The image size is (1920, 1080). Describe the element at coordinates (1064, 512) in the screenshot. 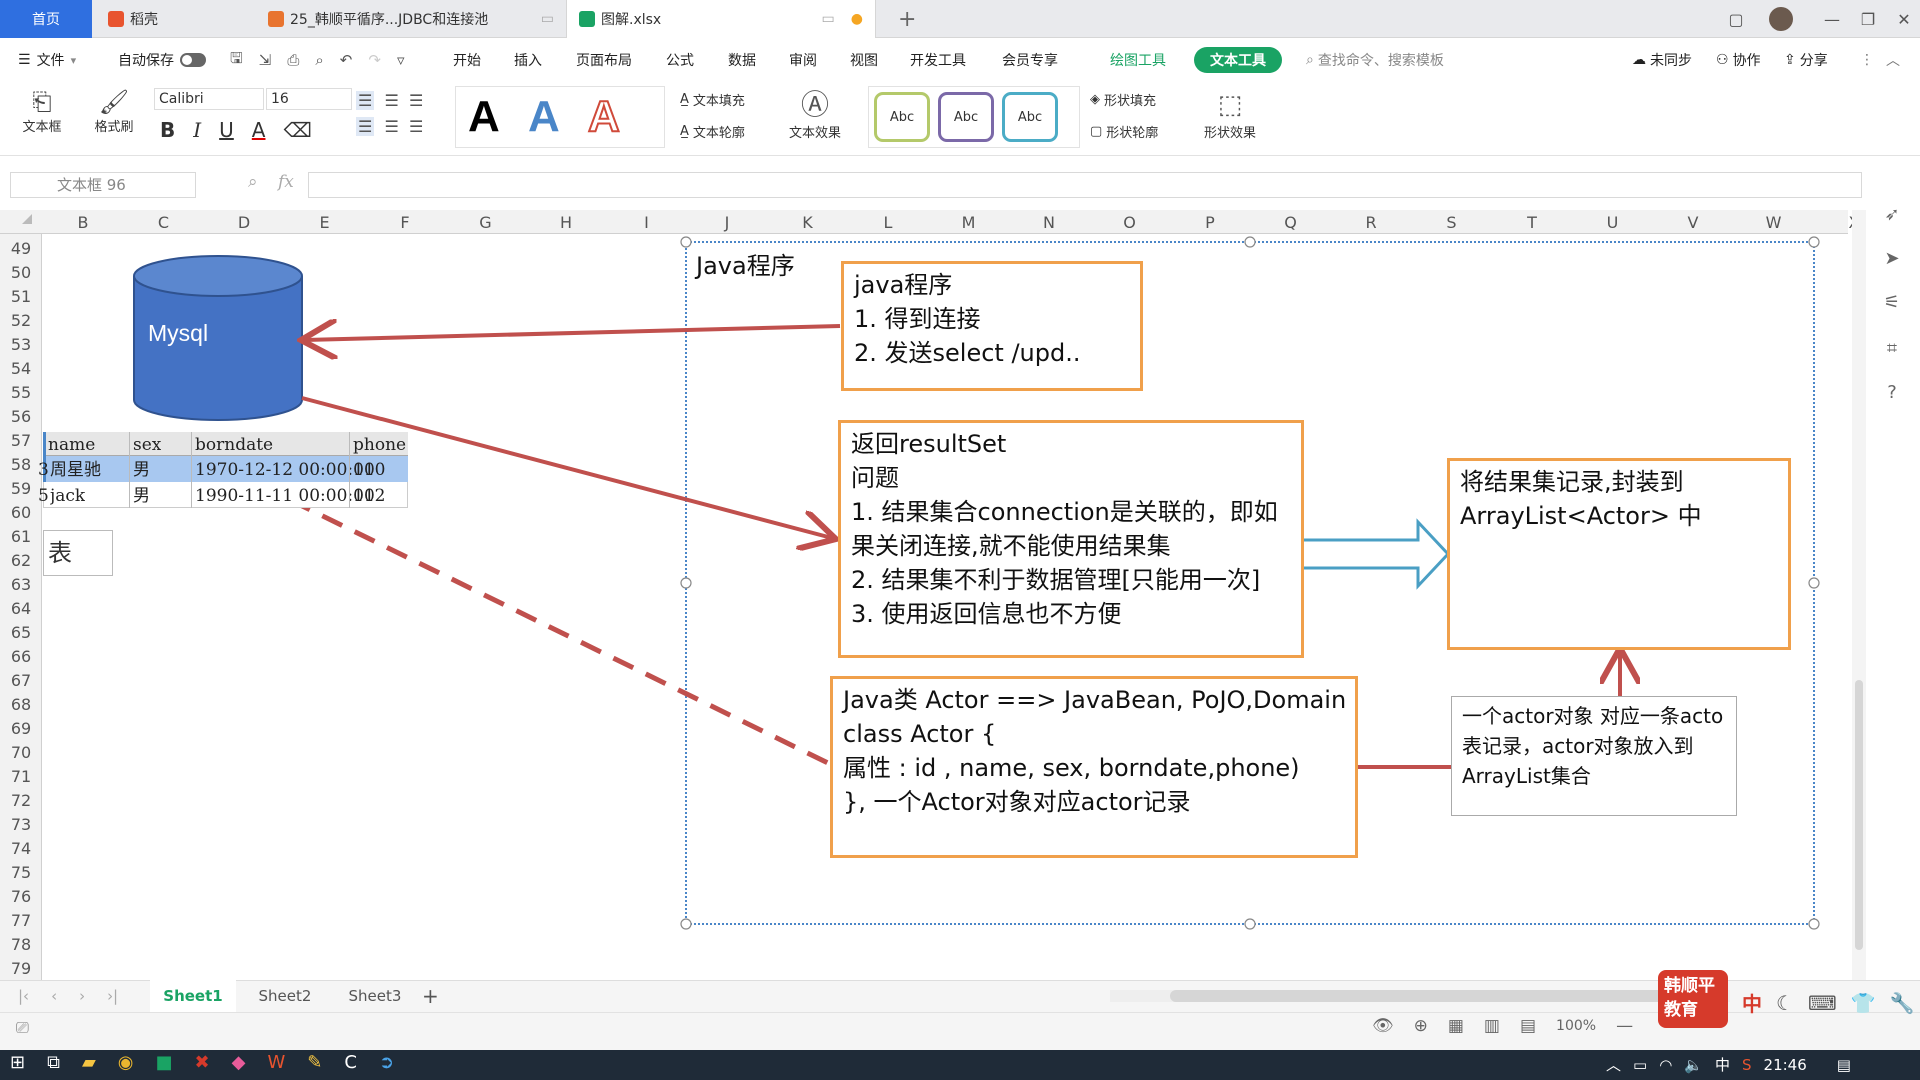

I see `box-line: 1. 结果集合connection是关联的，即如` at that location.